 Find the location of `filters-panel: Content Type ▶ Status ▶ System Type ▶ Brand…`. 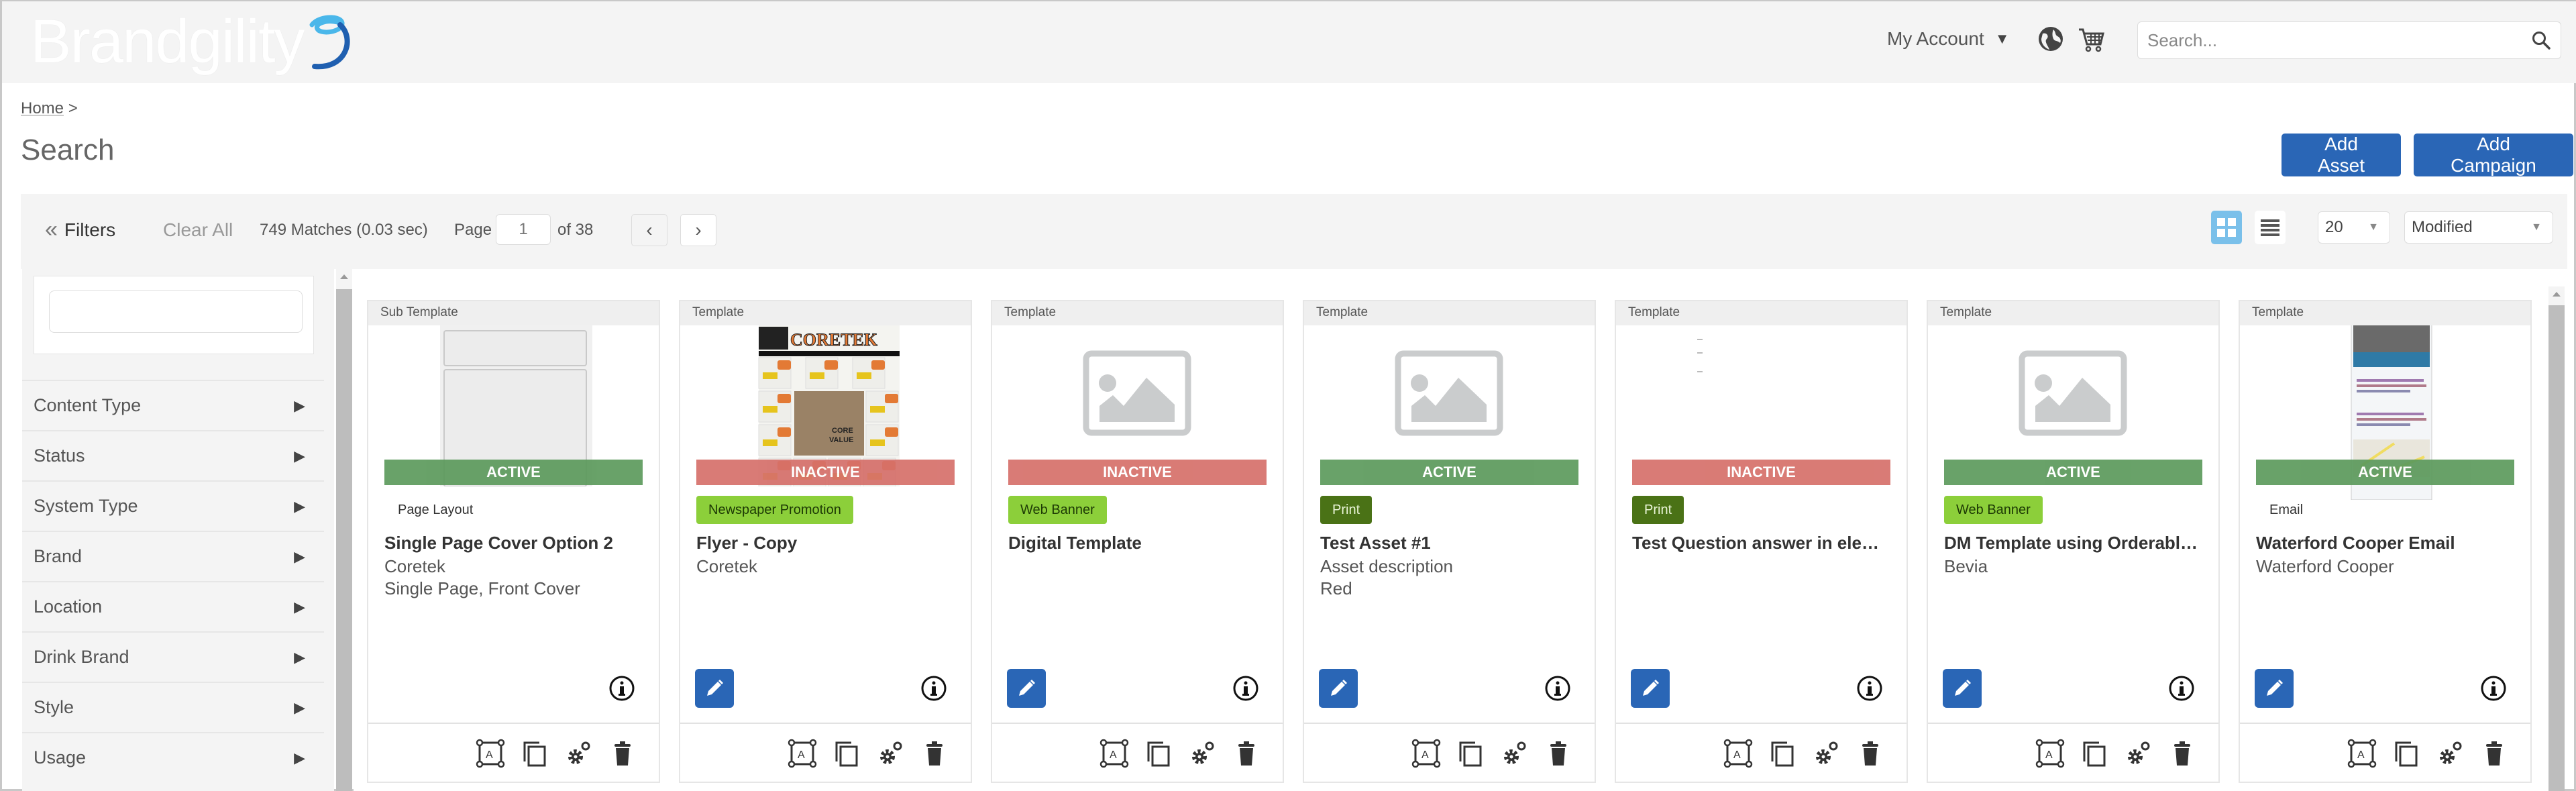

filters-panel: Content Type ▶ Status ▶ System Type ▶ Brand… is located at coordinates (178, 530).